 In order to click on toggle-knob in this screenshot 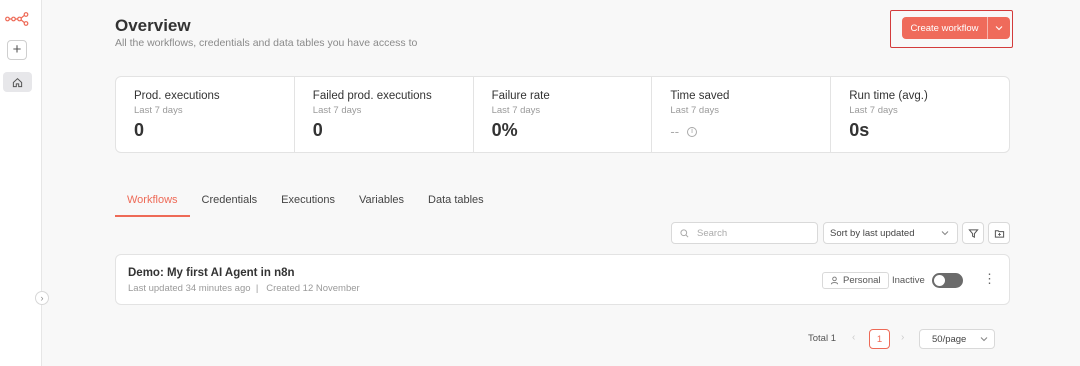, I will do `click(939, 280)`.